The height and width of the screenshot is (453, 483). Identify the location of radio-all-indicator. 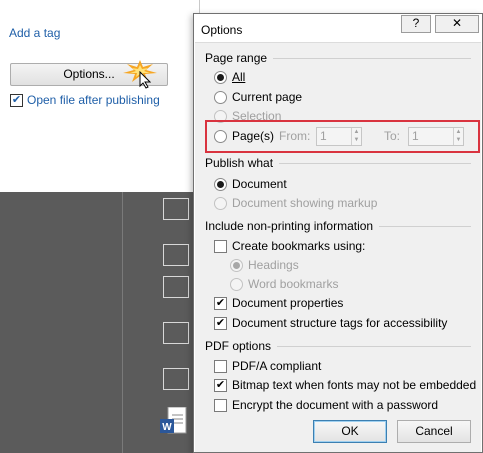
(220, 77).